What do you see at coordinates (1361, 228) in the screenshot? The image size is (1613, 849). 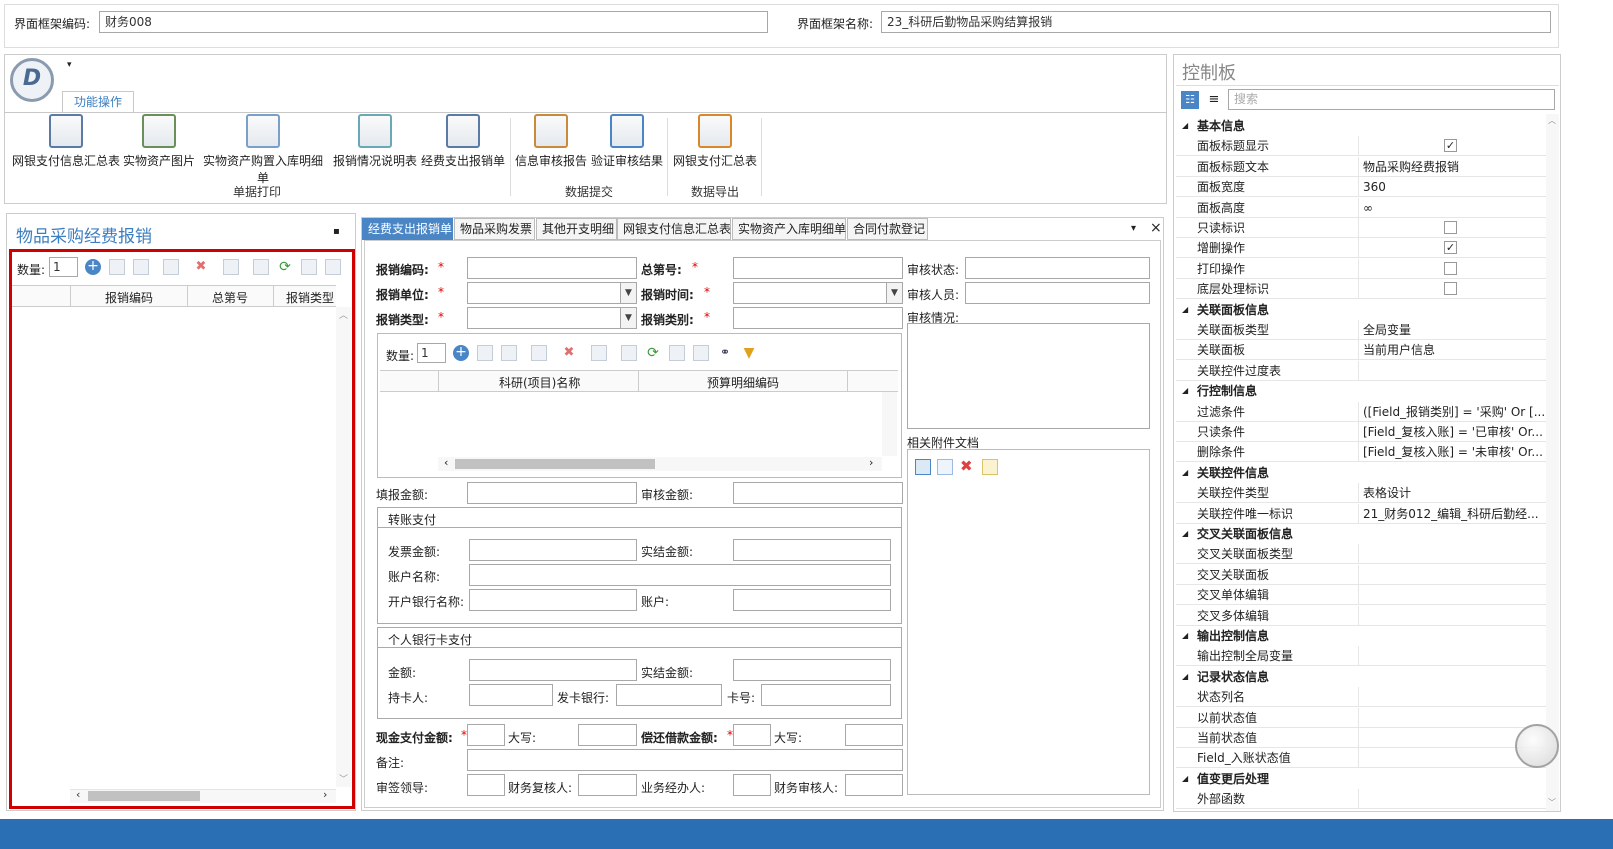 I see `property-row: 只读标识` at bounding box center [1361, 228].